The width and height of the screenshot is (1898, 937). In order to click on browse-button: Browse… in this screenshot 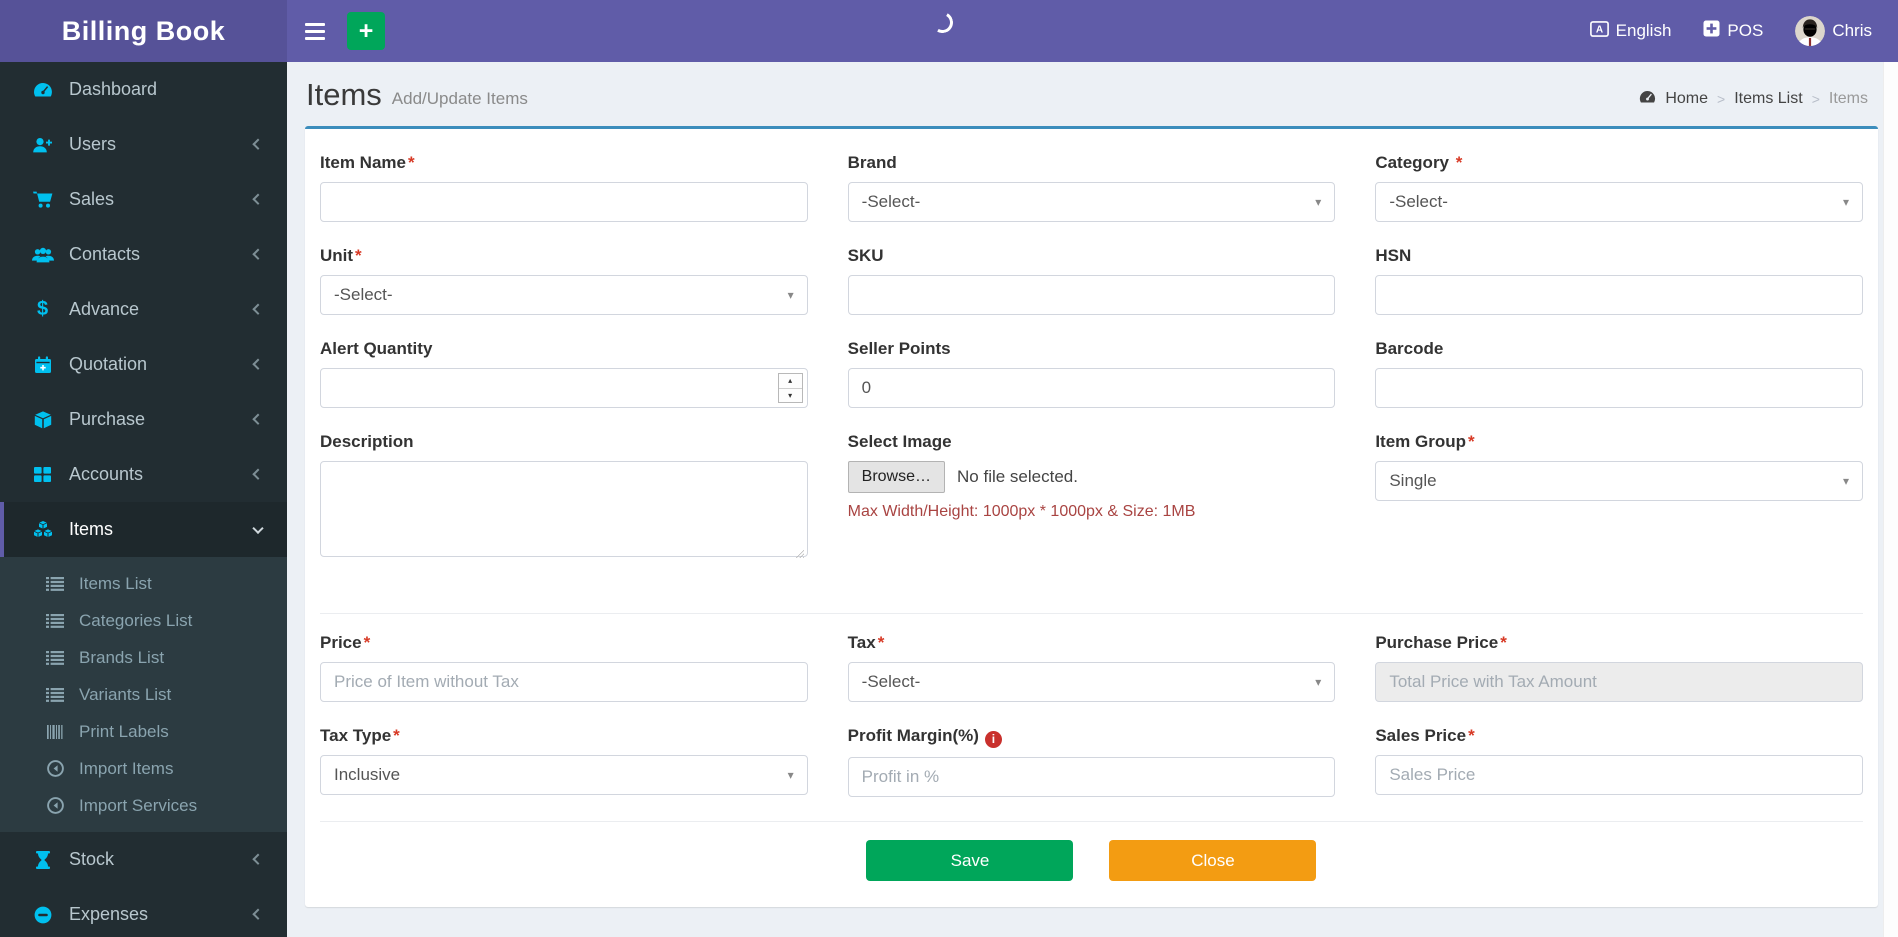, I will do `click(896, 477)`.